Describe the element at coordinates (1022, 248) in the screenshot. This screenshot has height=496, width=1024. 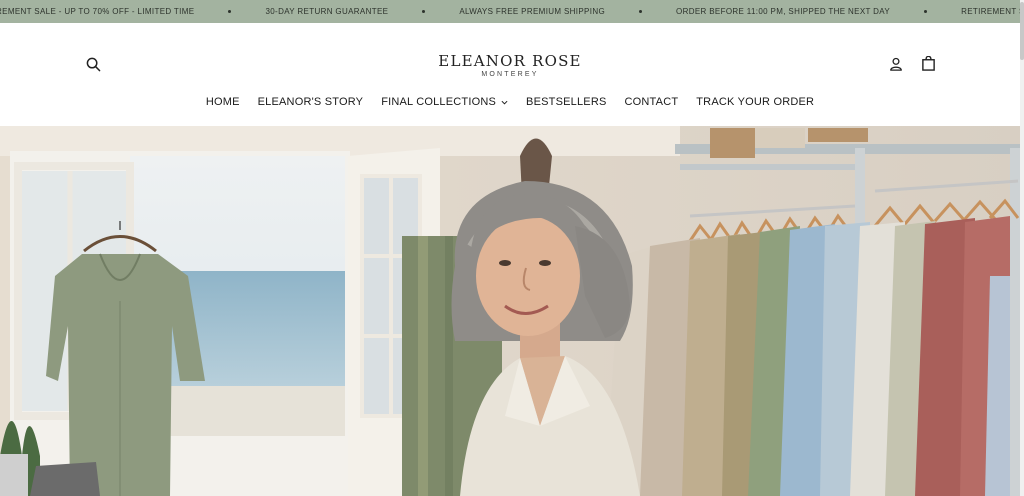
I see `page-scrollbar` at that location.